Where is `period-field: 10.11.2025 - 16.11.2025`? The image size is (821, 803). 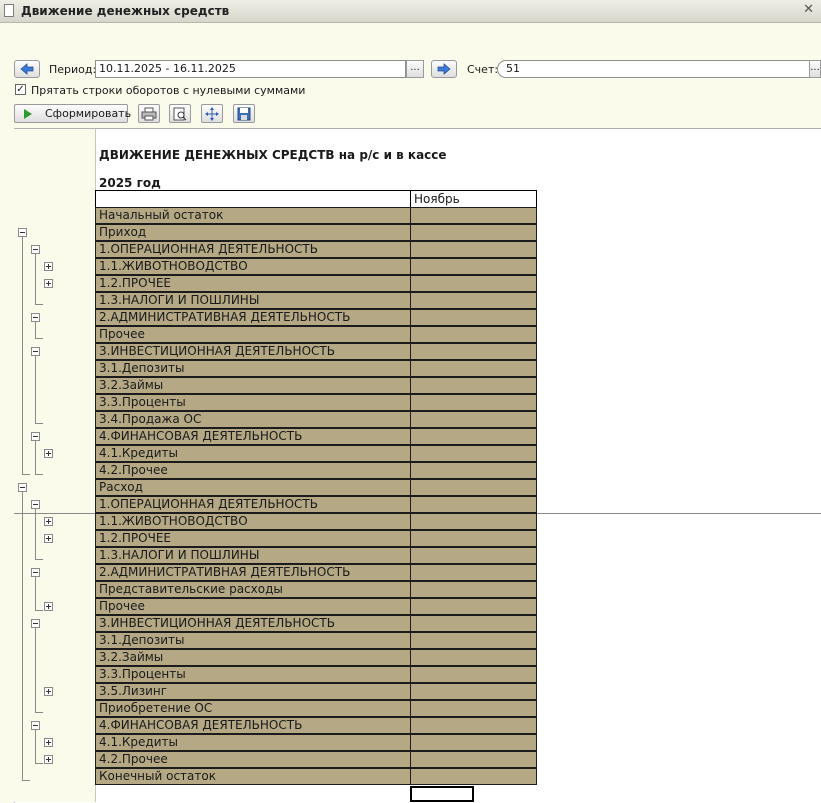
period-field: 10.11.2025 - 16.11.2025 is located at coordinates (250, 69).